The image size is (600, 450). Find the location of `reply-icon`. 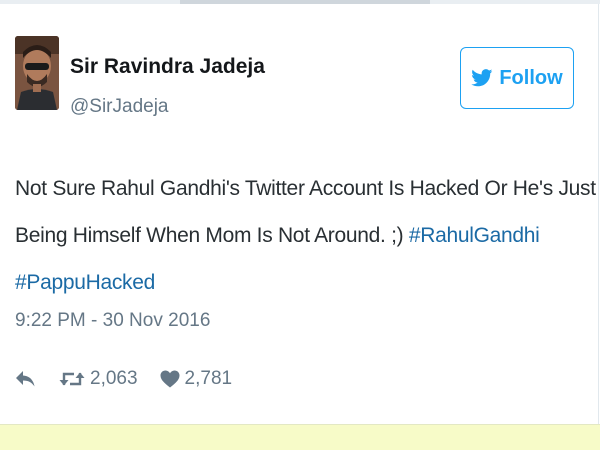

reply-icon is located at coordinates (26, 379).